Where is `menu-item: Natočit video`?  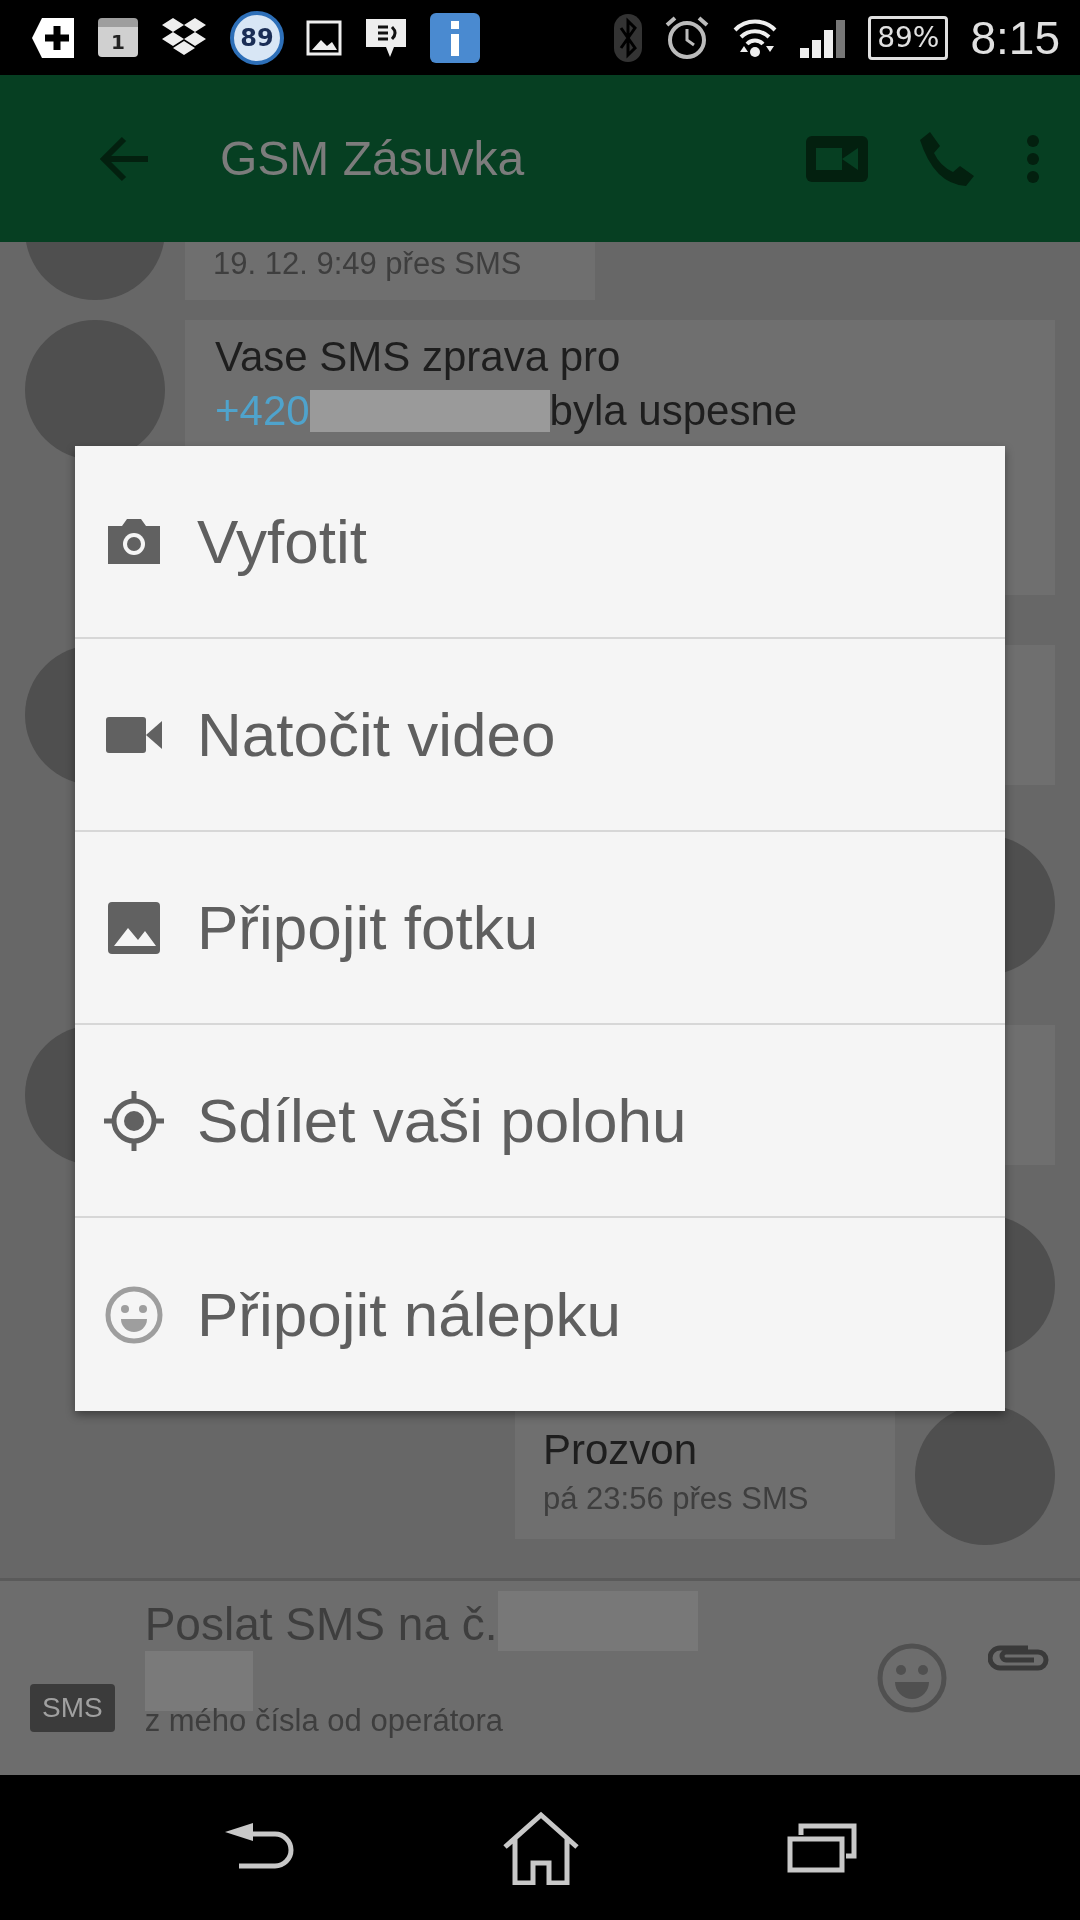
menu-item: Natočit video is located at coordinates (540, 735).